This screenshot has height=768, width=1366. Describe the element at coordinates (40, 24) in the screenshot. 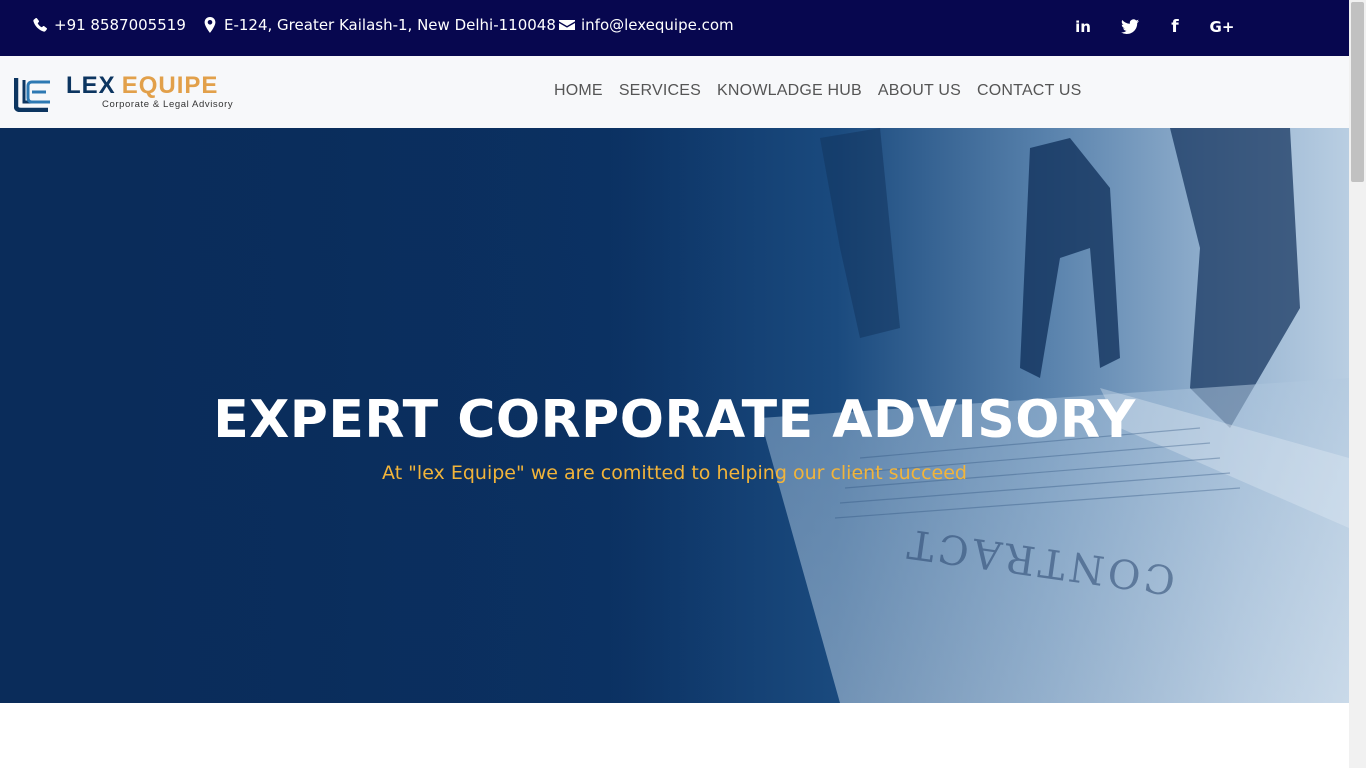

I see `phone-icon` at that location.